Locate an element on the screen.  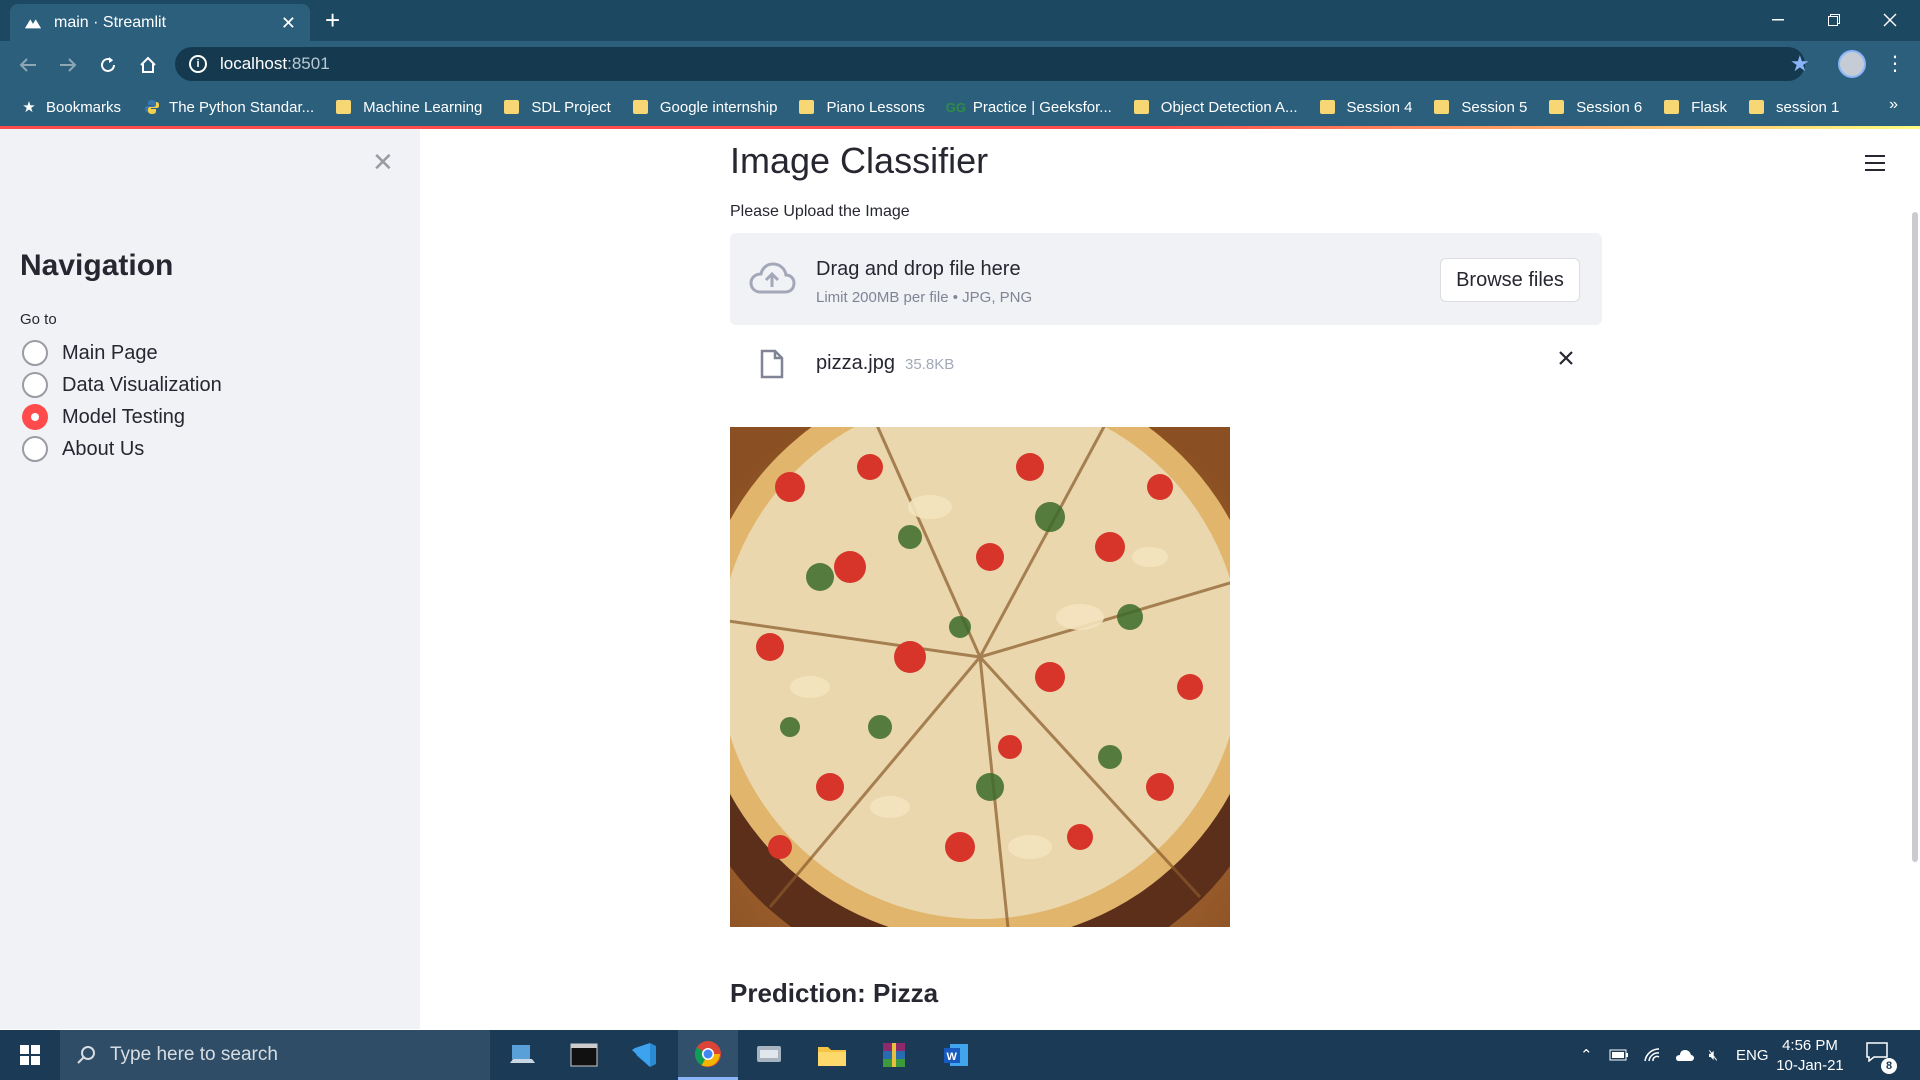
radio-group-label: Go to is located at coordinates (38, 319).